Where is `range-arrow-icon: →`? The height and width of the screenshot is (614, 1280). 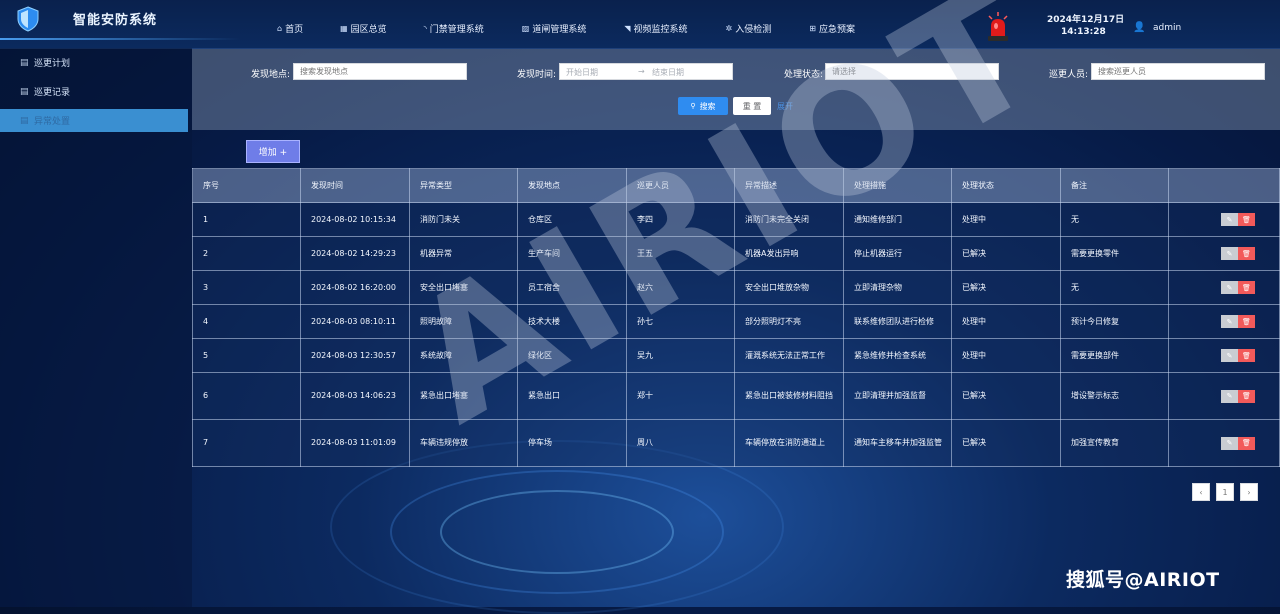 range-arrow-icon: → is located at coordinates (641, 71).